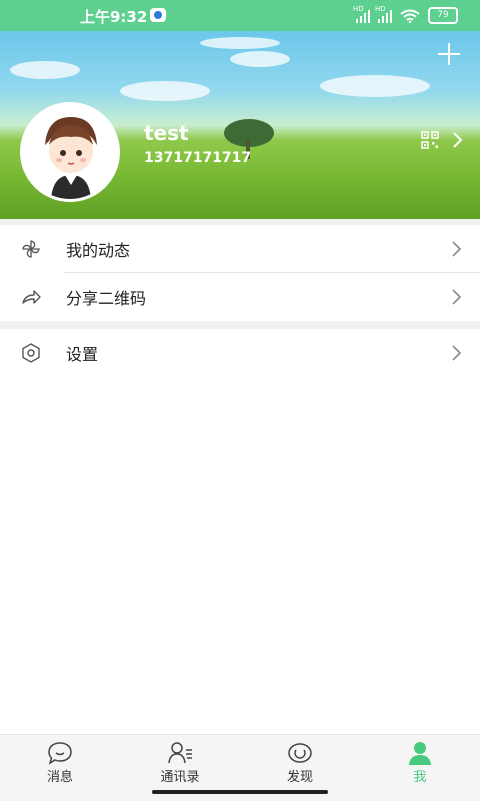 The width and height of the screenshot is (480, 801). I want to click on section-gap, so click(240, 325).